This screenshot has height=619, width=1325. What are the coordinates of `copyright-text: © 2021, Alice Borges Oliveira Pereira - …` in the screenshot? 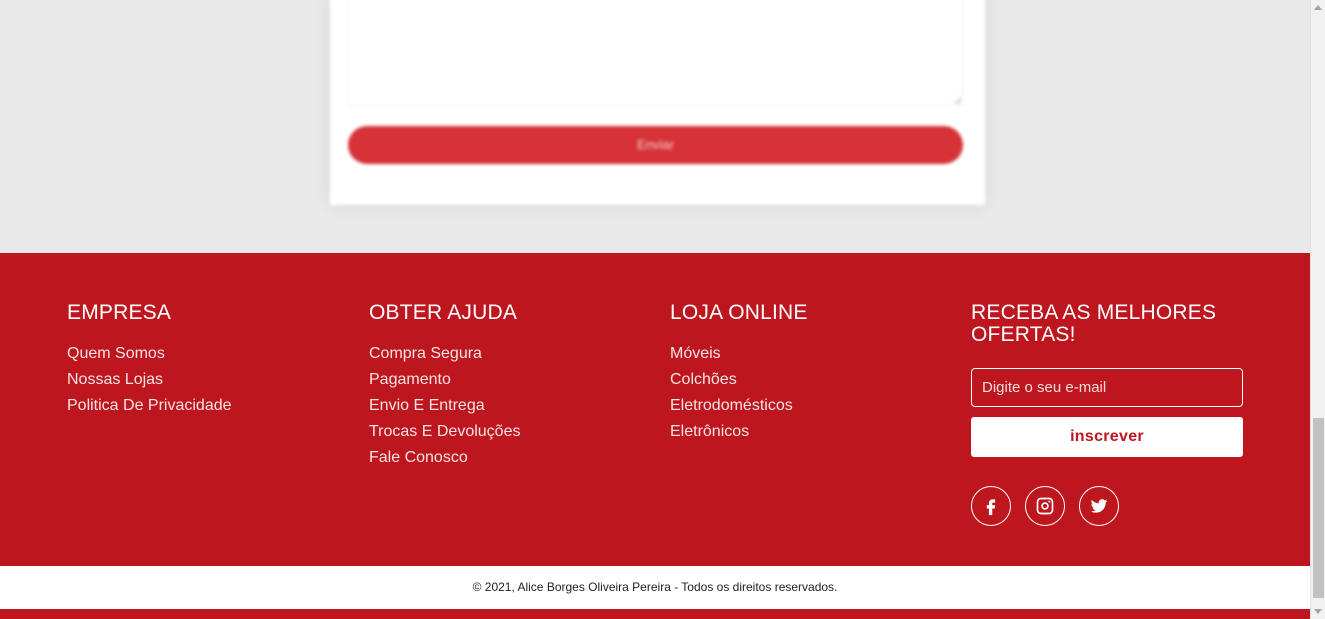 It's located at (655, 587).